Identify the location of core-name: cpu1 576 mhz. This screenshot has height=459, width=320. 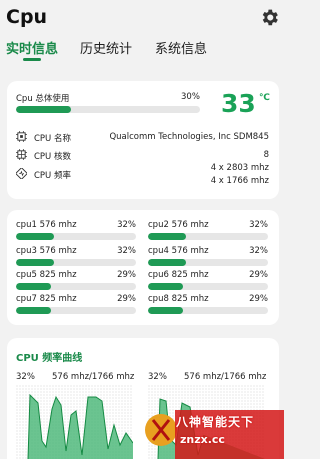
(46, 225).